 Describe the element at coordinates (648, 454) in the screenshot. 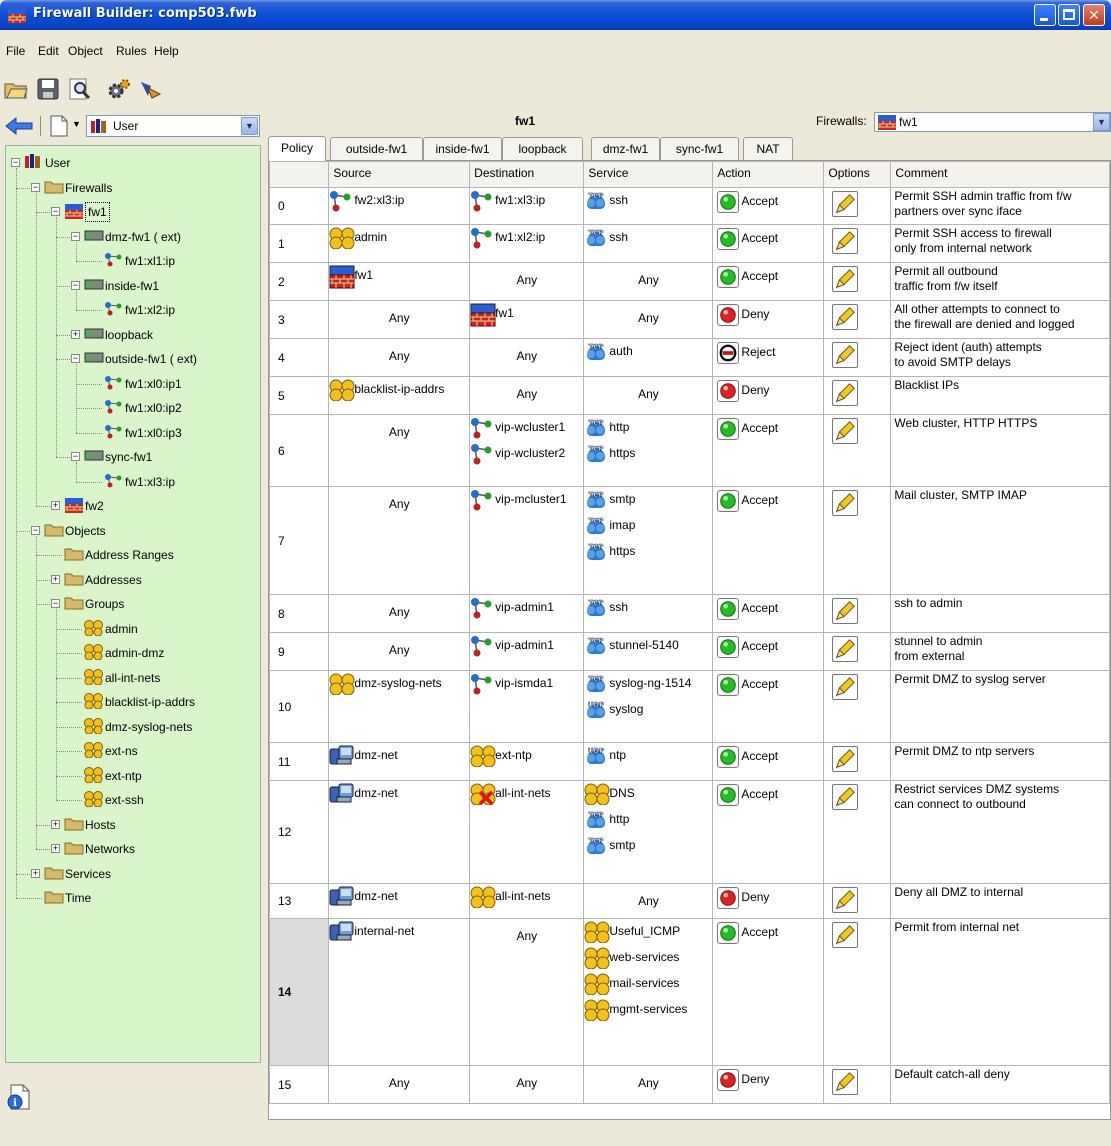

I see `service-object: TCP https` at that location.